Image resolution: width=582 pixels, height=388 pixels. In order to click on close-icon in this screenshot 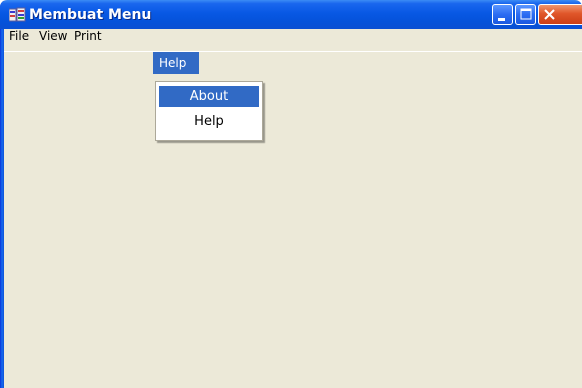, I will do `click(549, 14)`.